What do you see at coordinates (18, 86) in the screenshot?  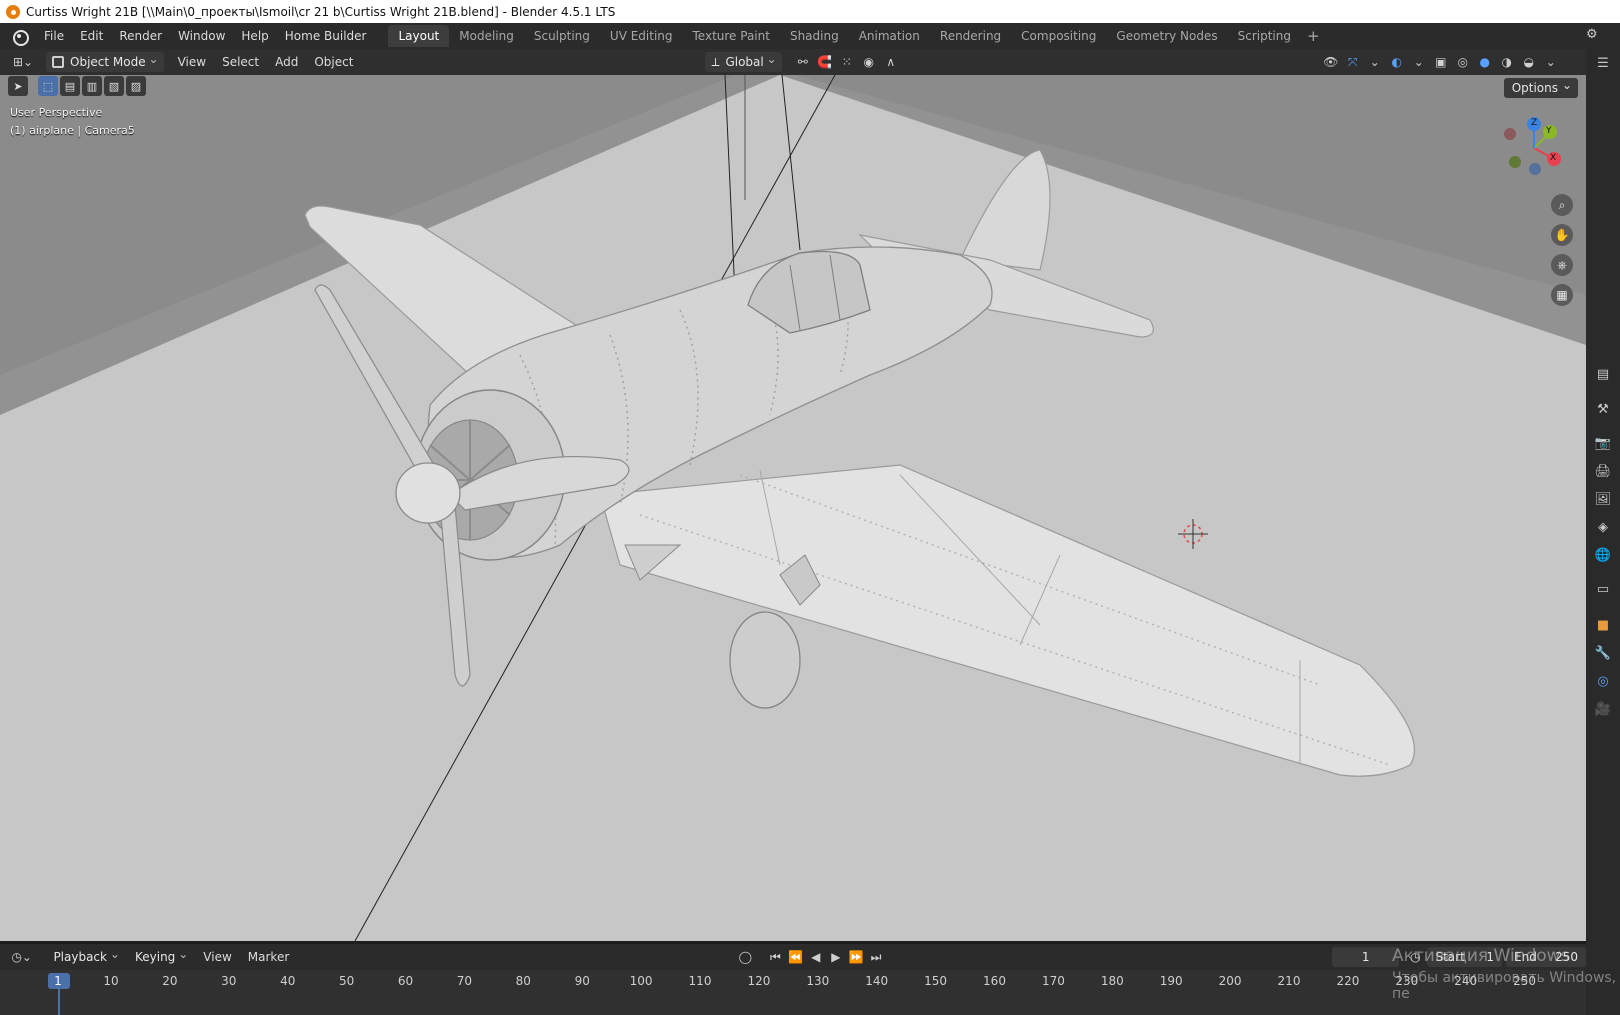 I see `select-tool-icon: ➤` at bounding box center [18, 86].